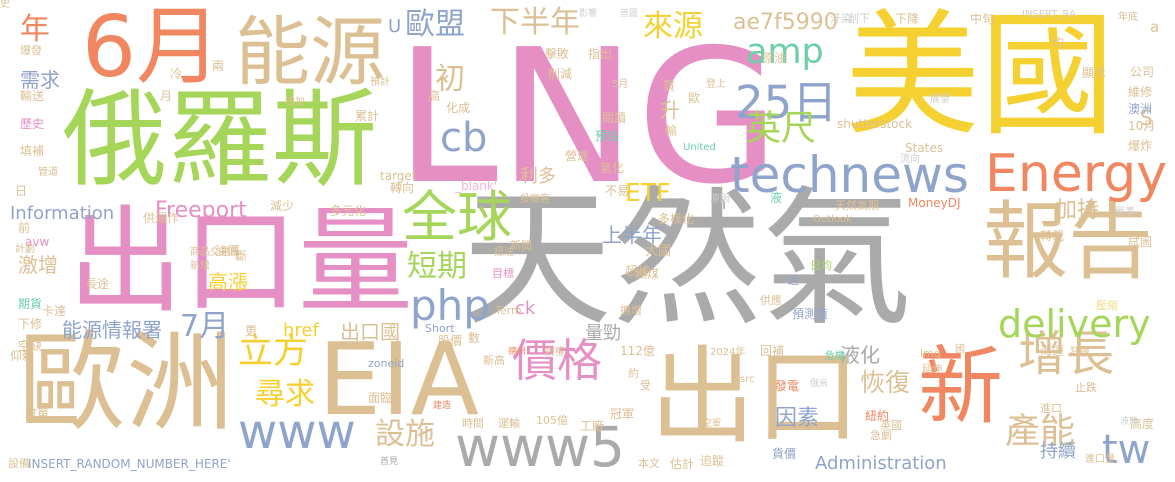  I want to click on word-152: 歷史, so click(32, 124).